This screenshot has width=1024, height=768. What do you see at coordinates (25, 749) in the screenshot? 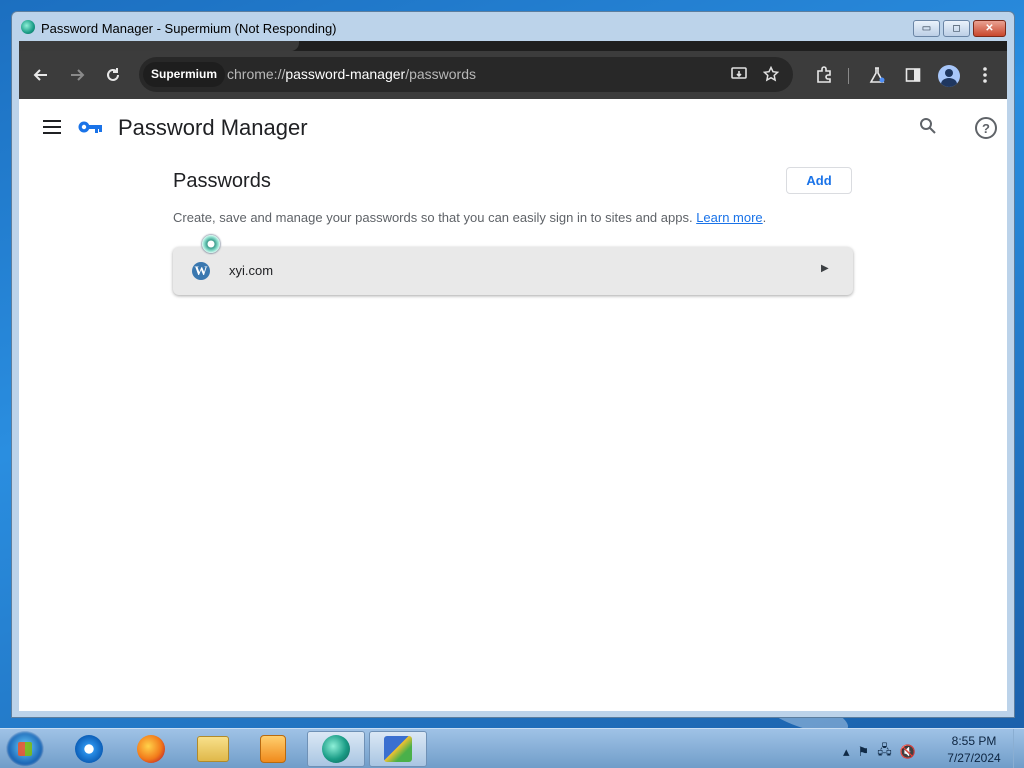
I see `start-button` at bounding box center [25, 749].